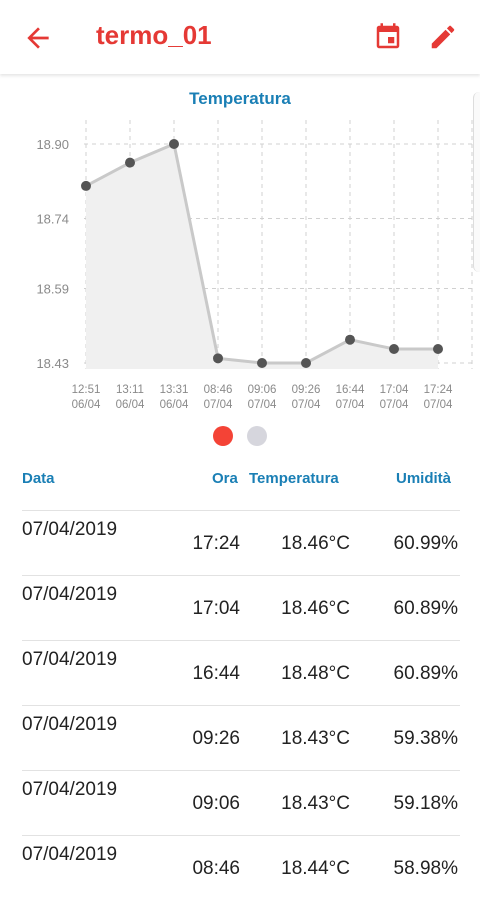 Image resolution: width=480 pixels, height=900 pixels. I want to click on cell-umidita: 60.99%, so click(425, 543).